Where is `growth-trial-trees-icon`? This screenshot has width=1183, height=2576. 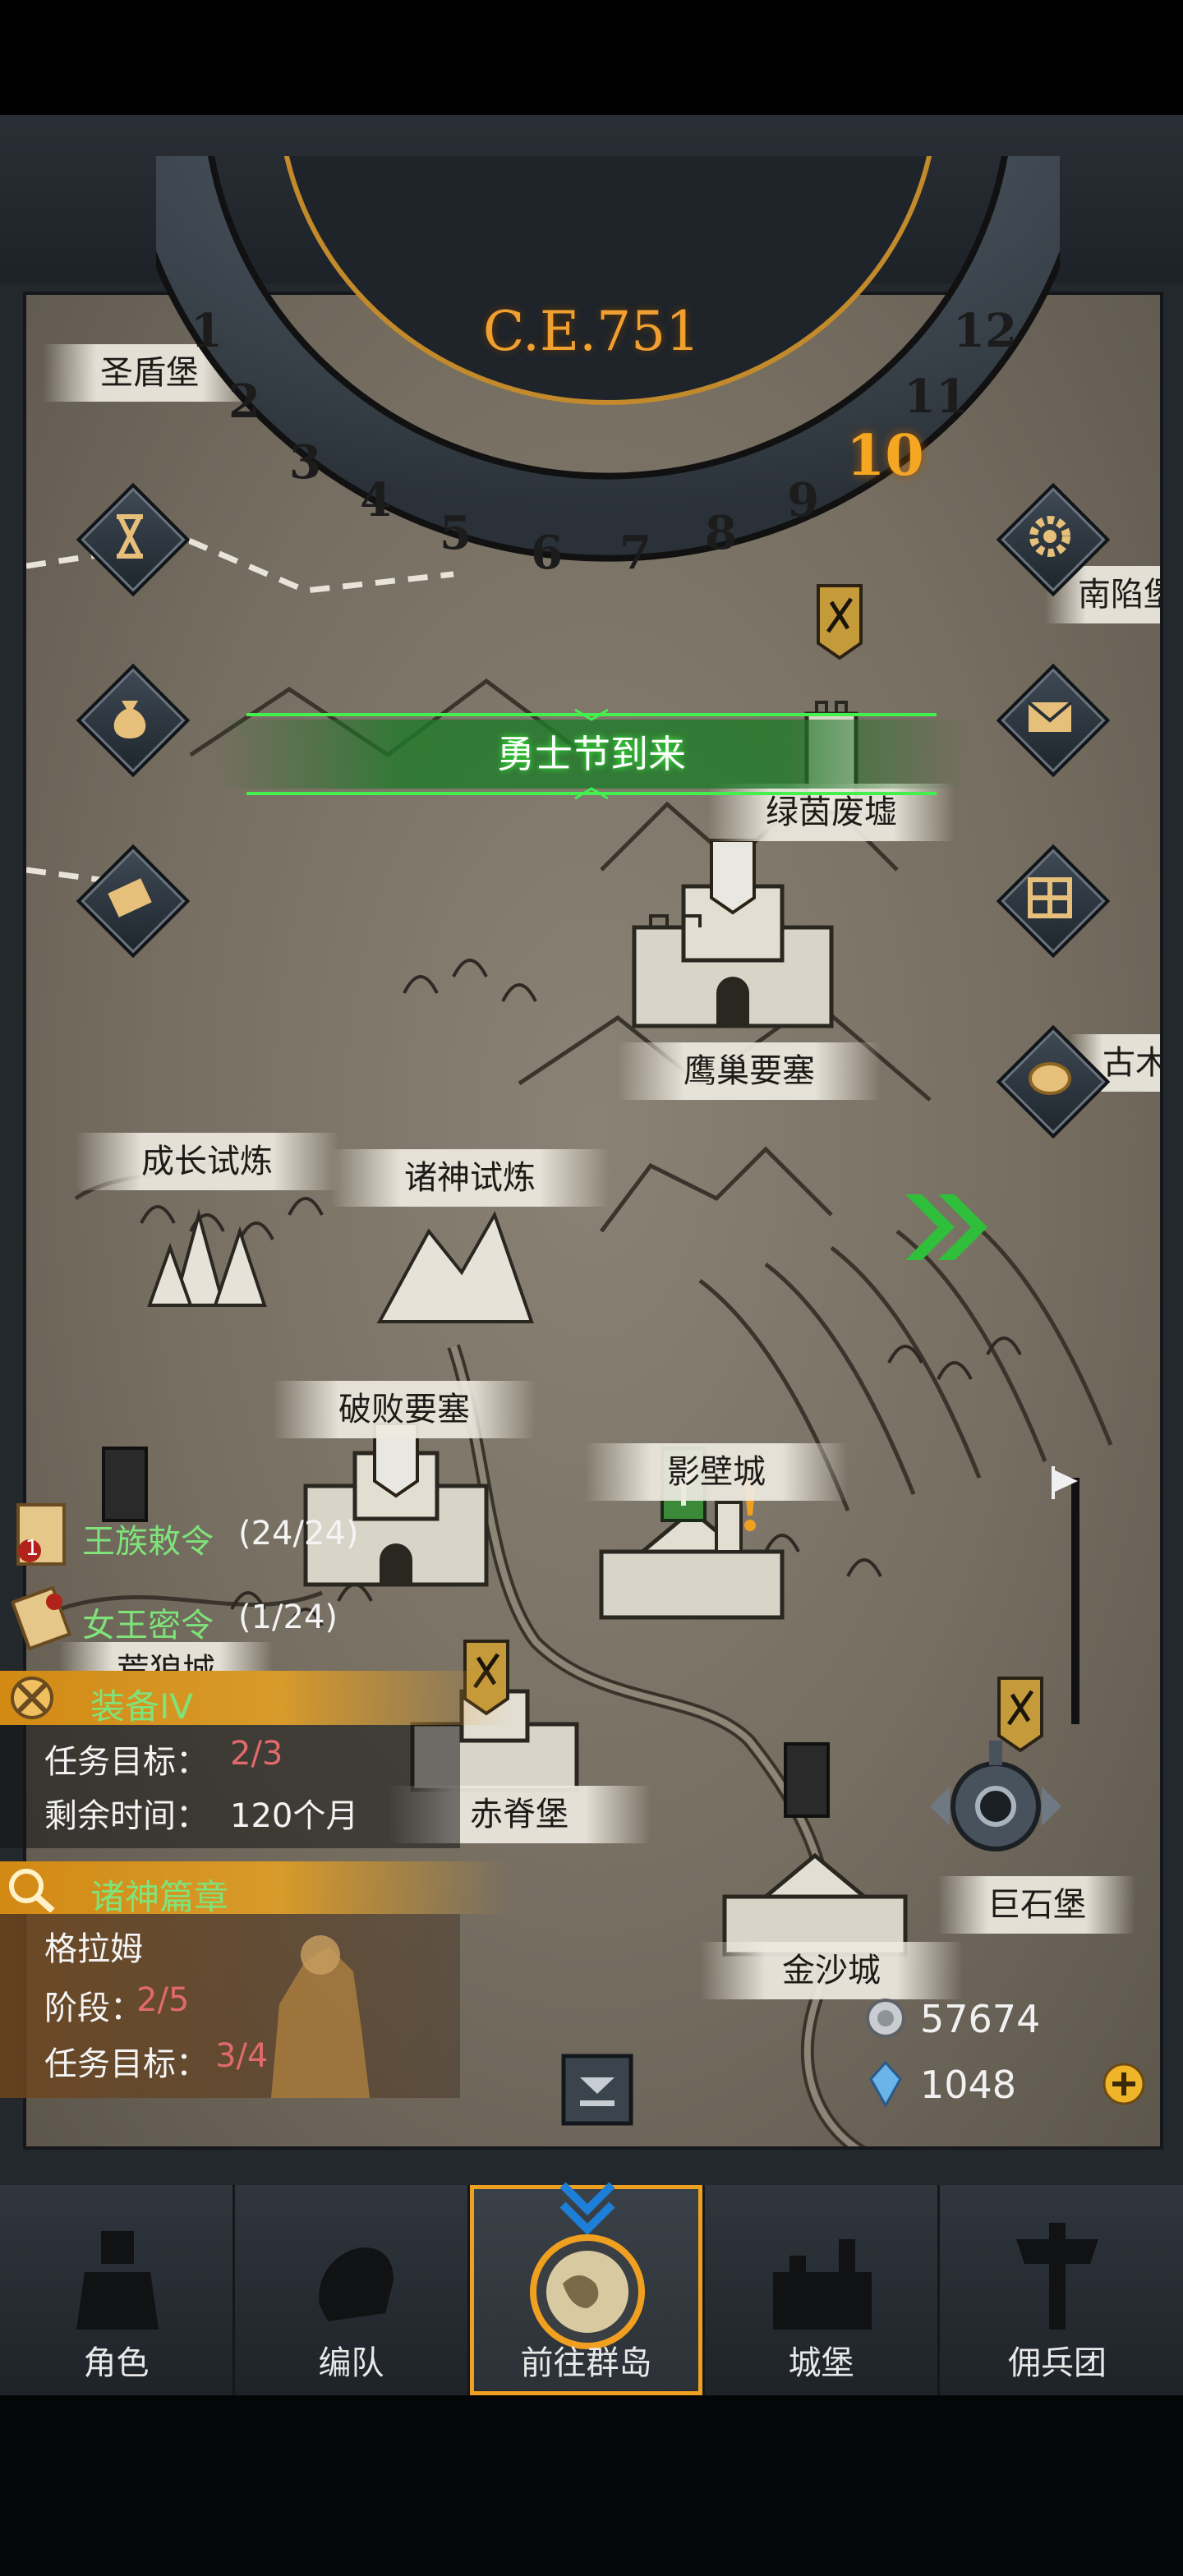
growth-trial-trees-icon is located at coordinates (215, 1255).